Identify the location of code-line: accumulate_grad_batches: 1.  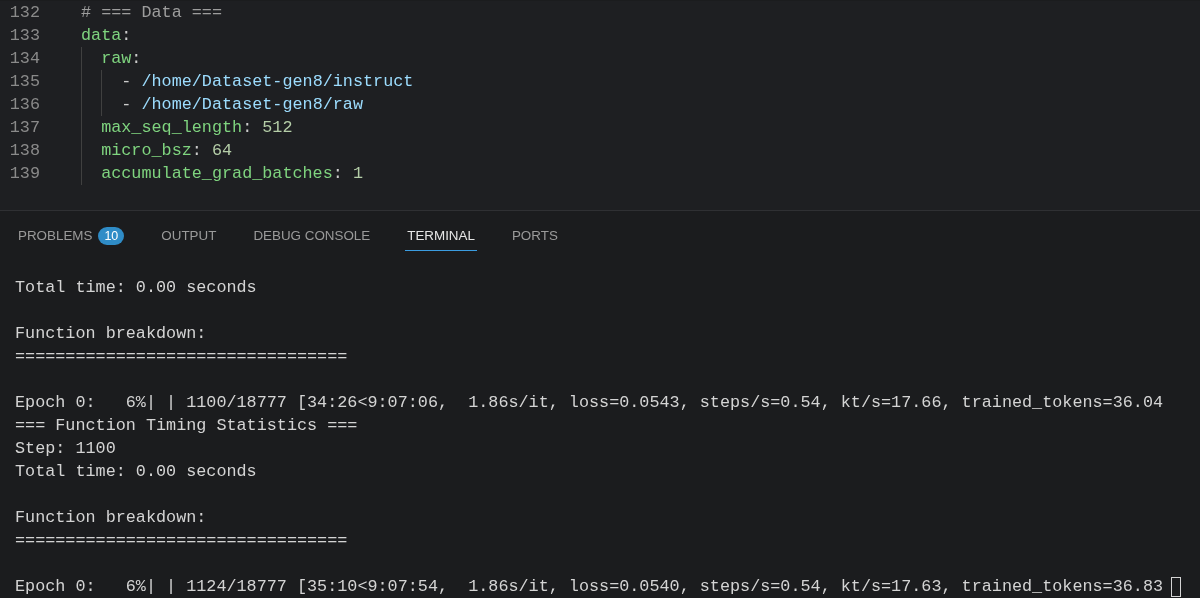
(222, 173).